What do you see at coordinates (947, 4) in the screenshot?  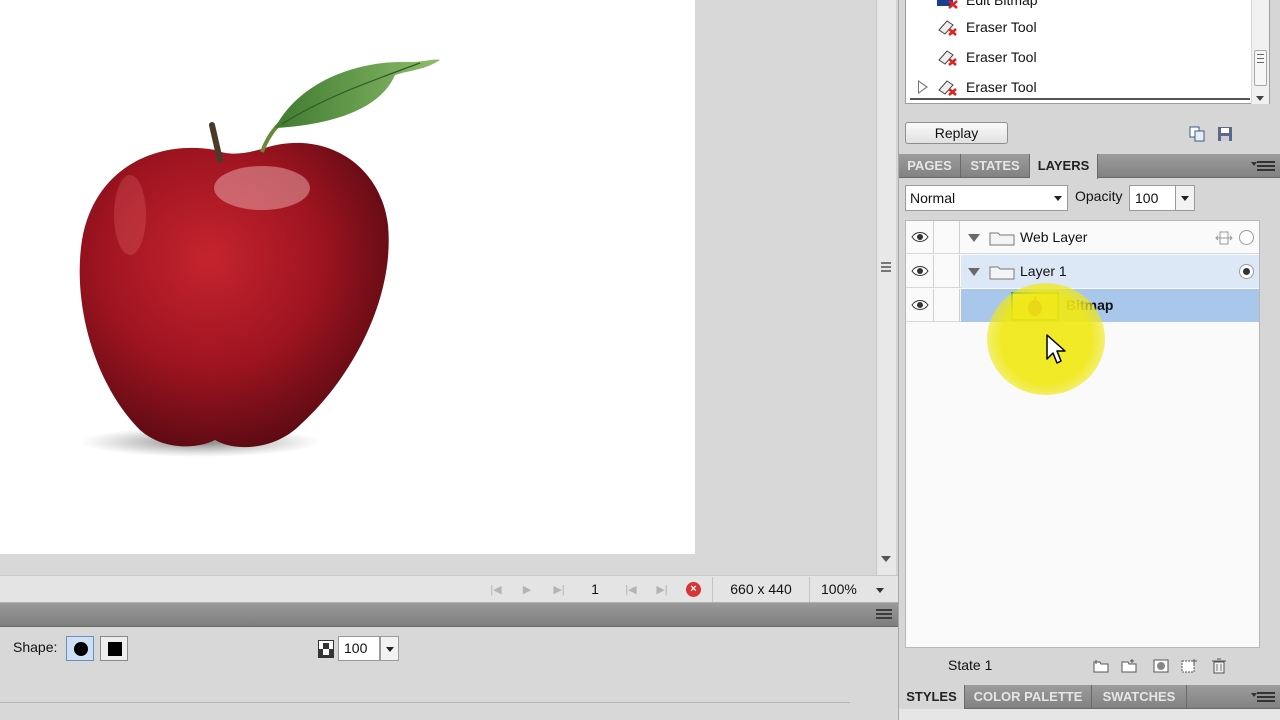 I see `edit-bitmap-icon` at bounding box center [947, 4].